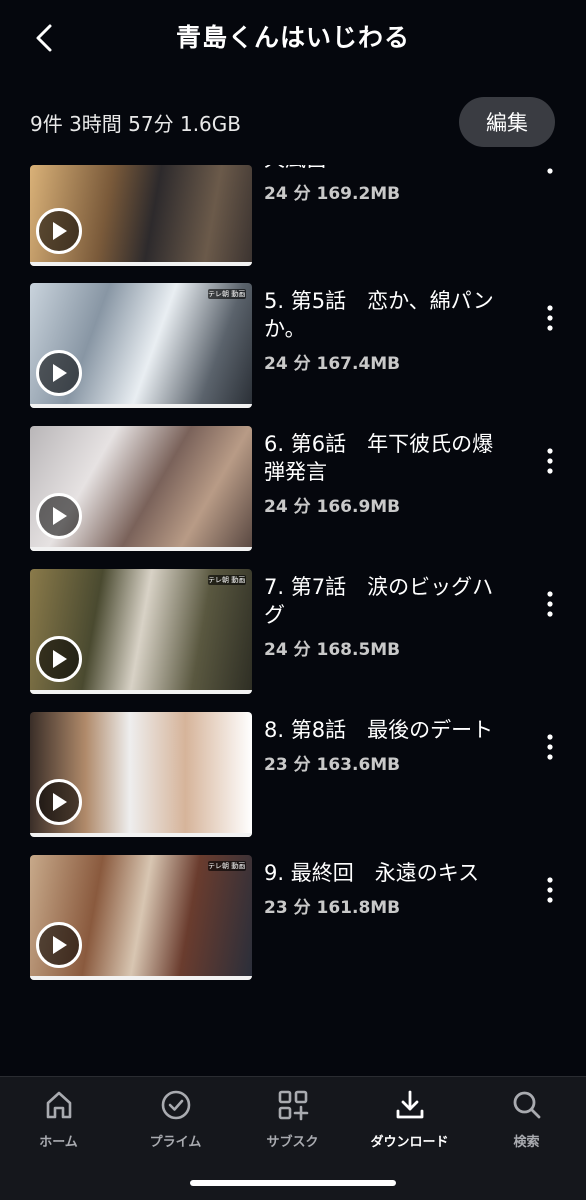  What do you see at coordinates (293, 631) in the screenshot?
I see `episode-item: テレ朝 動画 7. 第7話 涙のビッグハグ 24 分 168.5MB` at bounding box center [293, 631].